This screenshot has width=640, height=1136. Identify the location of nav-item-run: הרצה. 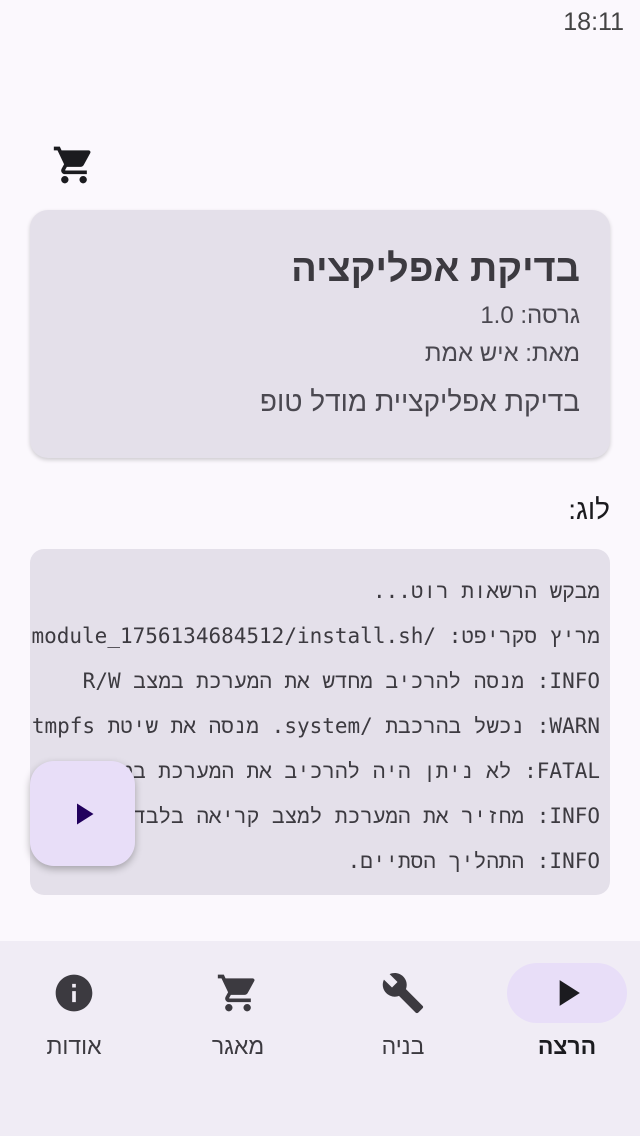
(567, 1023).